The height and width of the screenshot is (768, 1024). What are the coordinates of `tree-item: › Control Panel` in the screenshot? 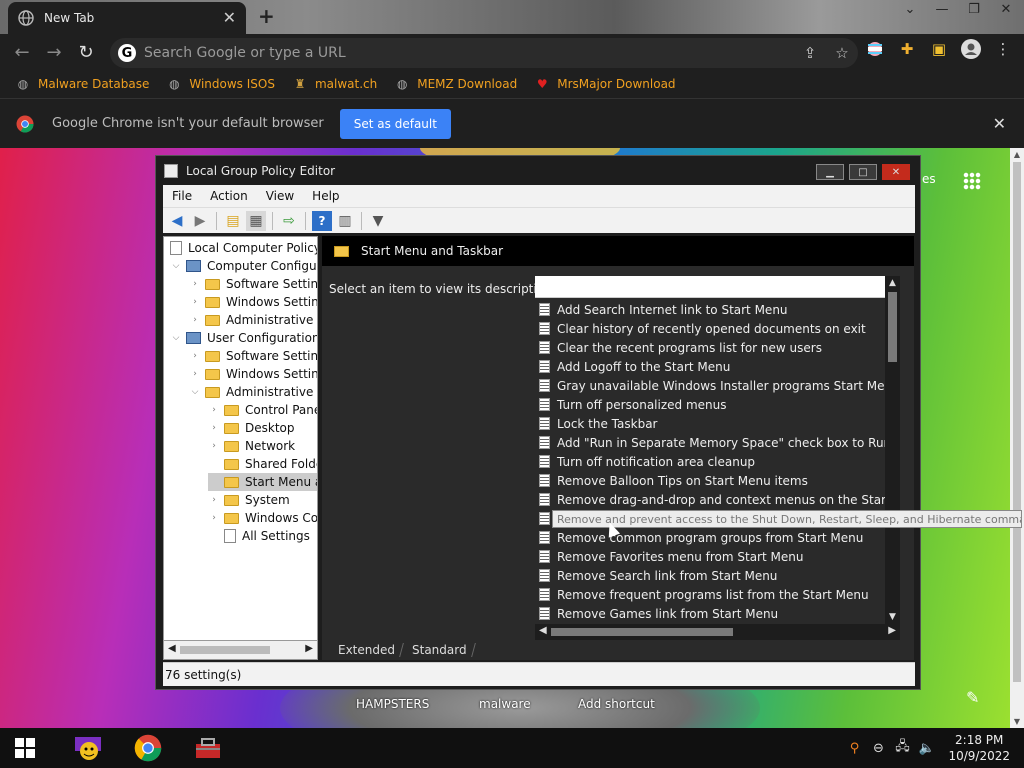 It's located at (262, 410).